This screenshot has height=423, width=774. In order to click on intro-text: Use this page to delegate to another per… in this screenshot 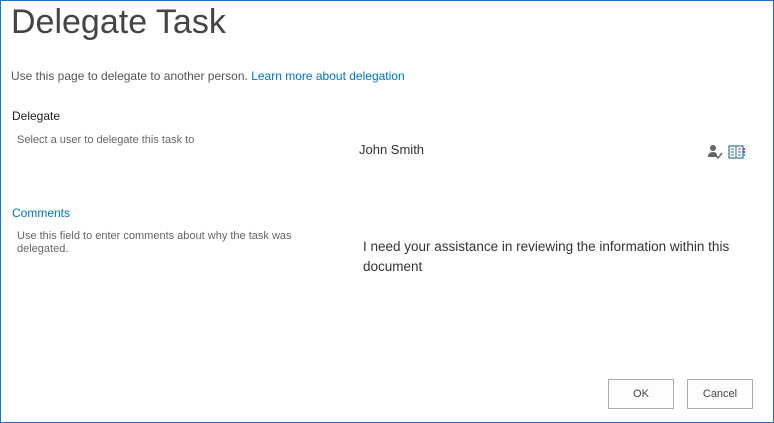, I will do `click(208, 76)`.